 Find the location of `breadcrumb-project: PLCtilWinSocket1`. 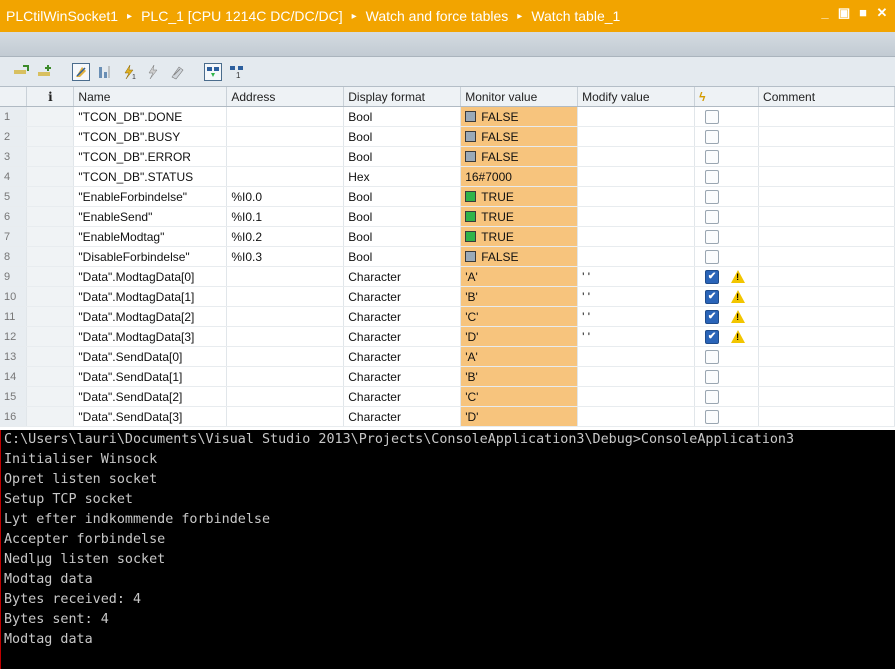

breadcrumb-project: PLCtilWinSocket1 is located at coordinates (62, 16).